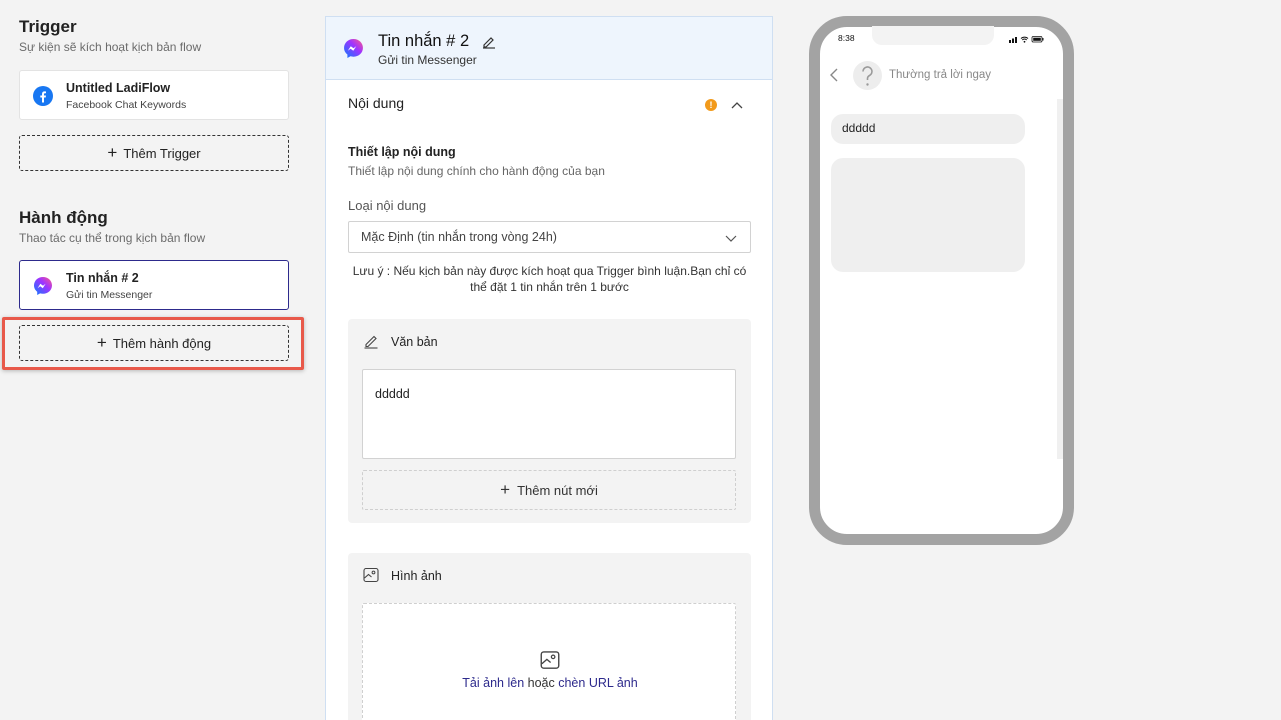 This screenshot has height=720, width=1281. What do you see at coordinates (371, 575) in the screenshot?
I see `image-icon` at bounding box center [371, 575].